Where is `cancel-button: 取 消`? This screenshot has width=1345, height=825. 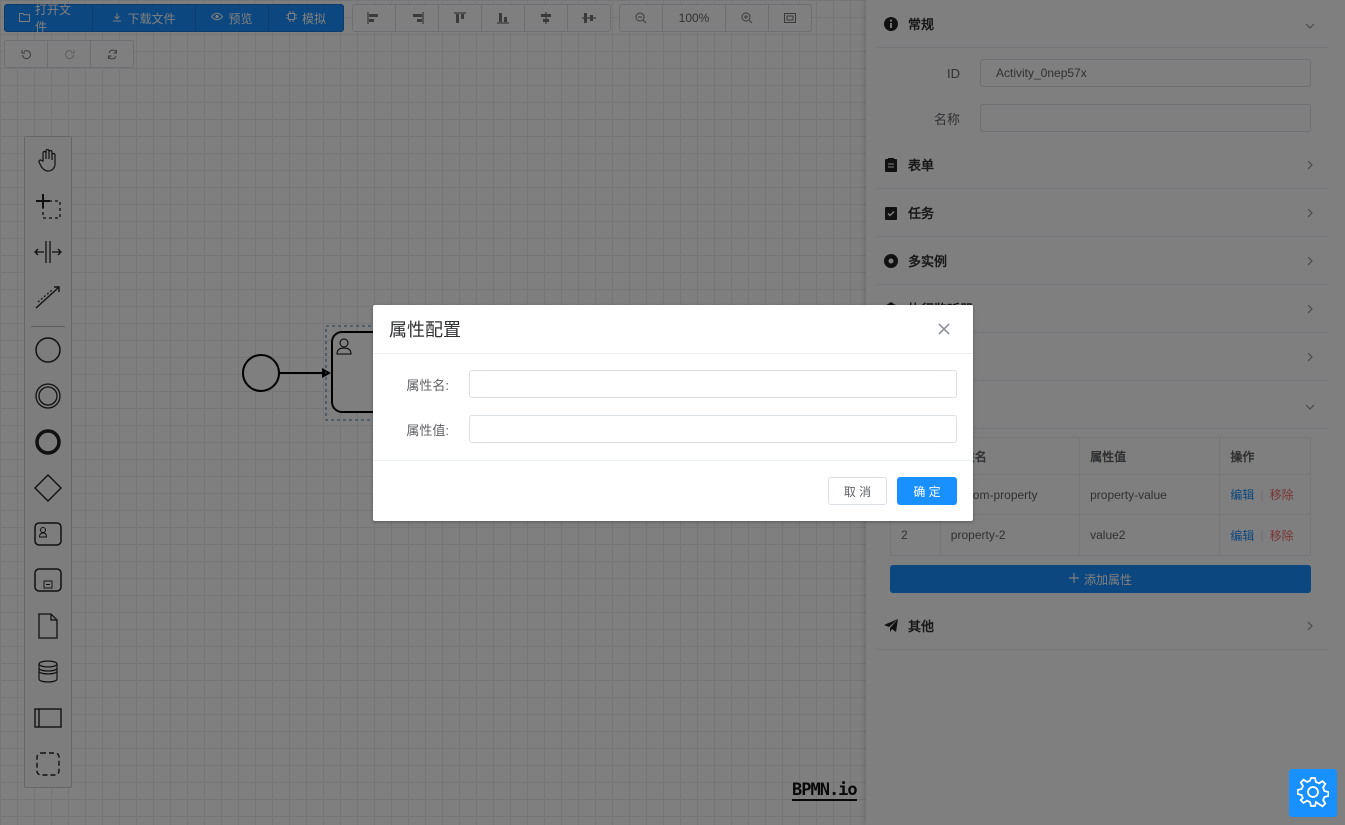
cancel-button: 取 消 is located at coordinates (857, 491).